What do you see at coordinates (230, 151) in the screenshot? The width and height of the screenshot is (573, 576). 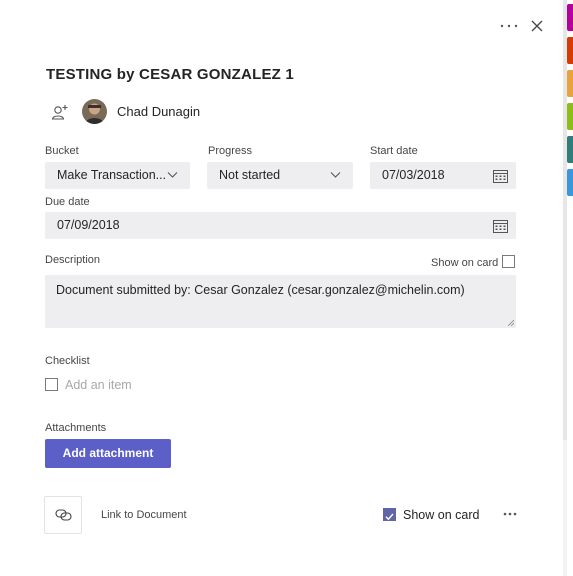 I see `progress-label: Progress` at bounding box center [230, 151].